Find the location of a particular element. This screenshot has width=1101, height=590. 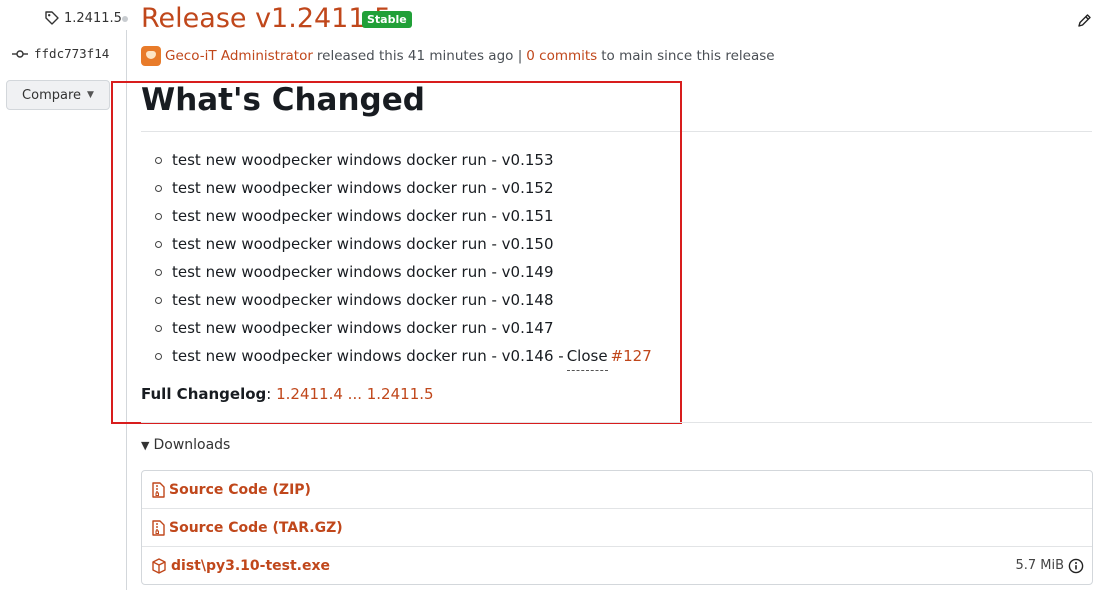

timeline-dot is located at coordinates (125, 19).